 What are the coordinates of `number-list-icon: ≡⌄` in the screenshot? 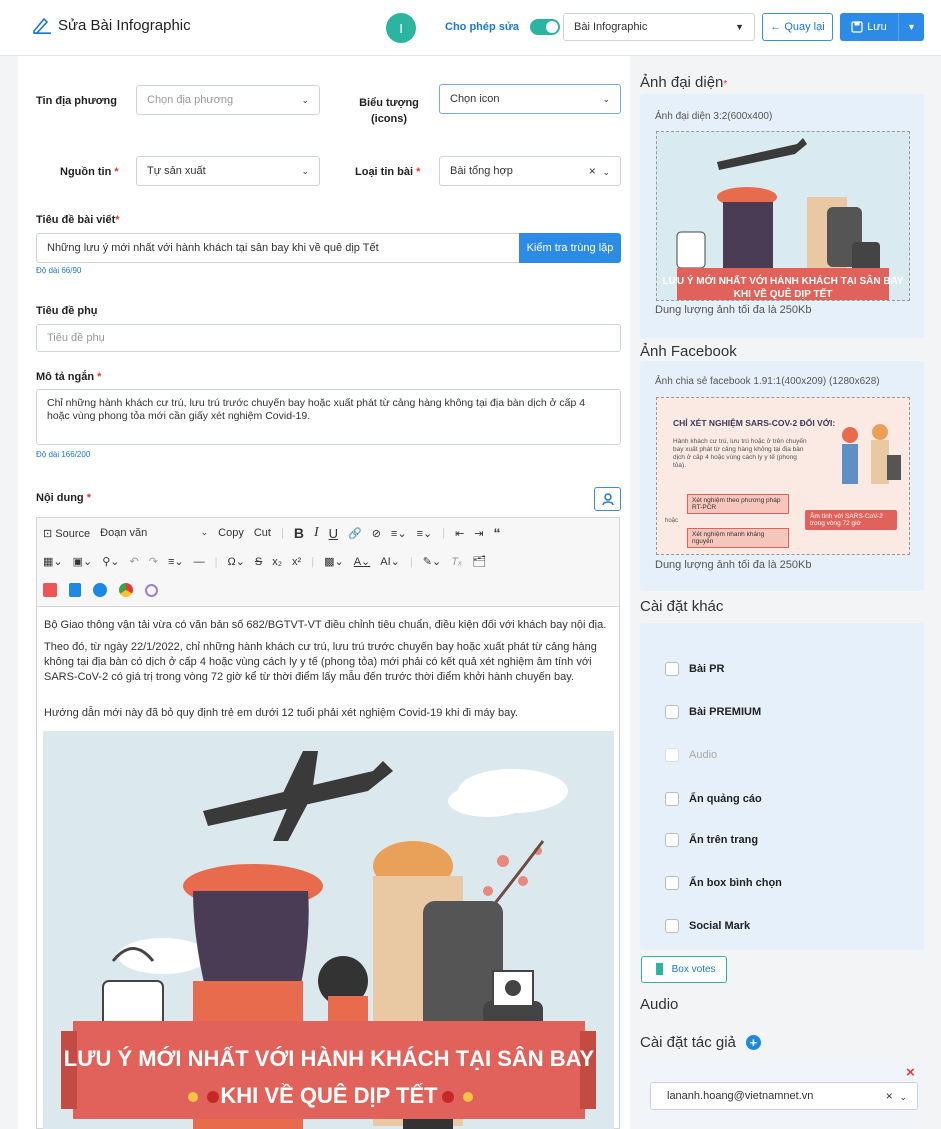 It's located at (425, 533).